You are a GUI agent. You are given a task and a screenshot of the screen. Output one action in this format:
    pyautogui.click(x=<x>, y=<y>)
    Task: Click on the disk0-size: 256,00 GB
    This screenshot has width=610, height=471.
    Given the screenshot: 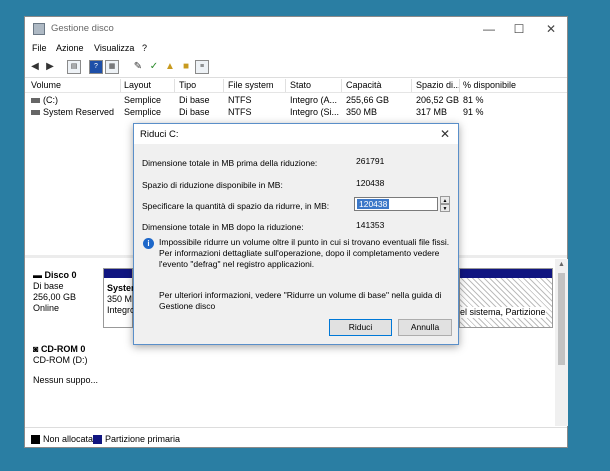 What is the action you would take?
    pyautogui.click(x=55, y=297)
    